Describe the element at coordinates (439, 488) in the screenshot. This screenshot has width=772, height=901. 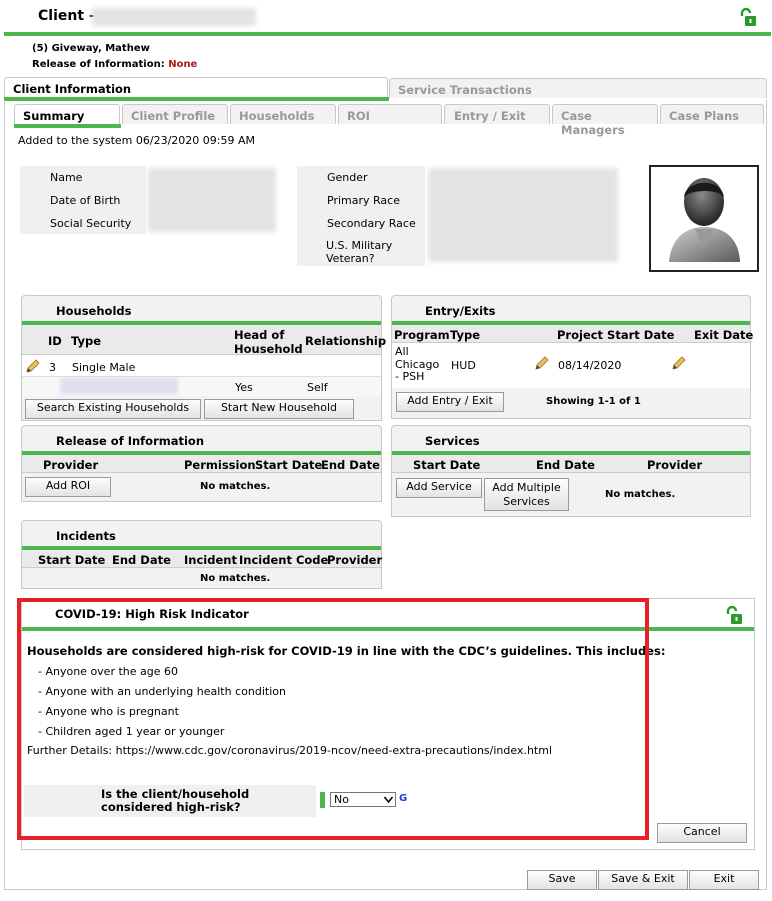
I see `add-service-button: Add Service` at that location.